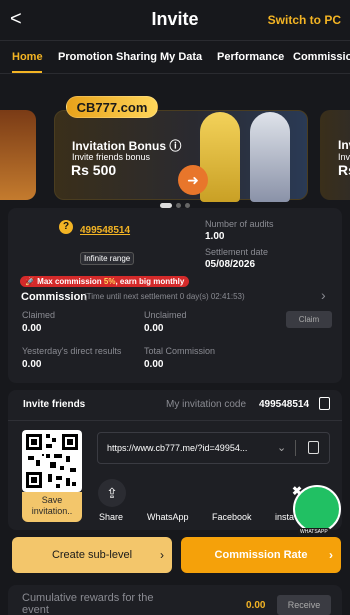 This screenshot has width=350, height=615. Describe the element at coordinates (314, 532) in the screenshot. I see `whatsapp-floating-label: WHATSAPP` at that location.